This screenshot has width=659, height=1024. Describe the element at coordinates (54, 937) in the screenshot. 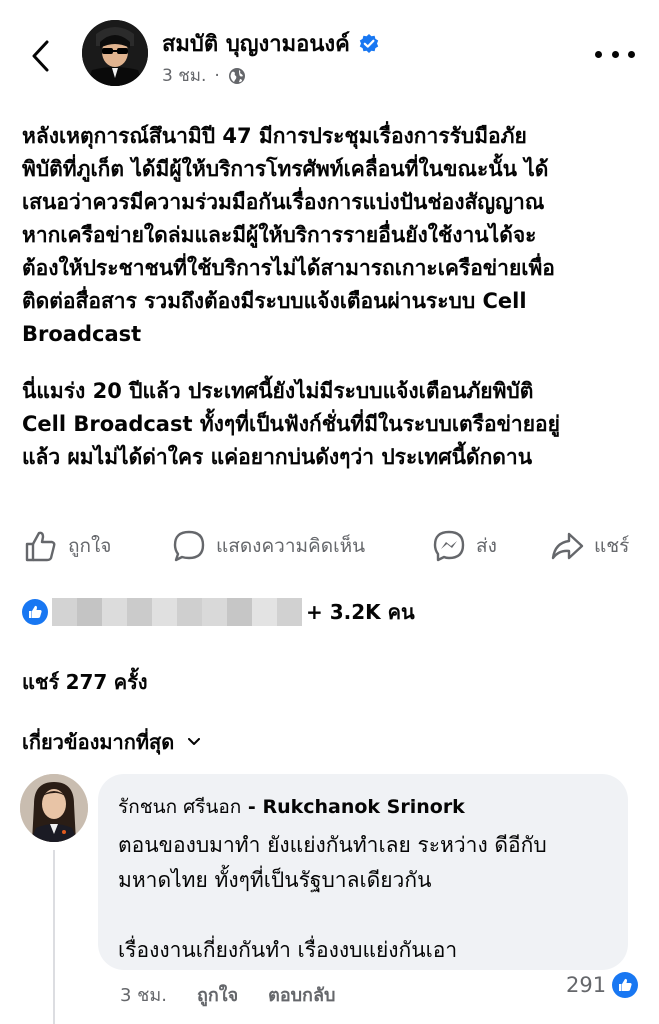

I see `comment-thread-line` at that location.